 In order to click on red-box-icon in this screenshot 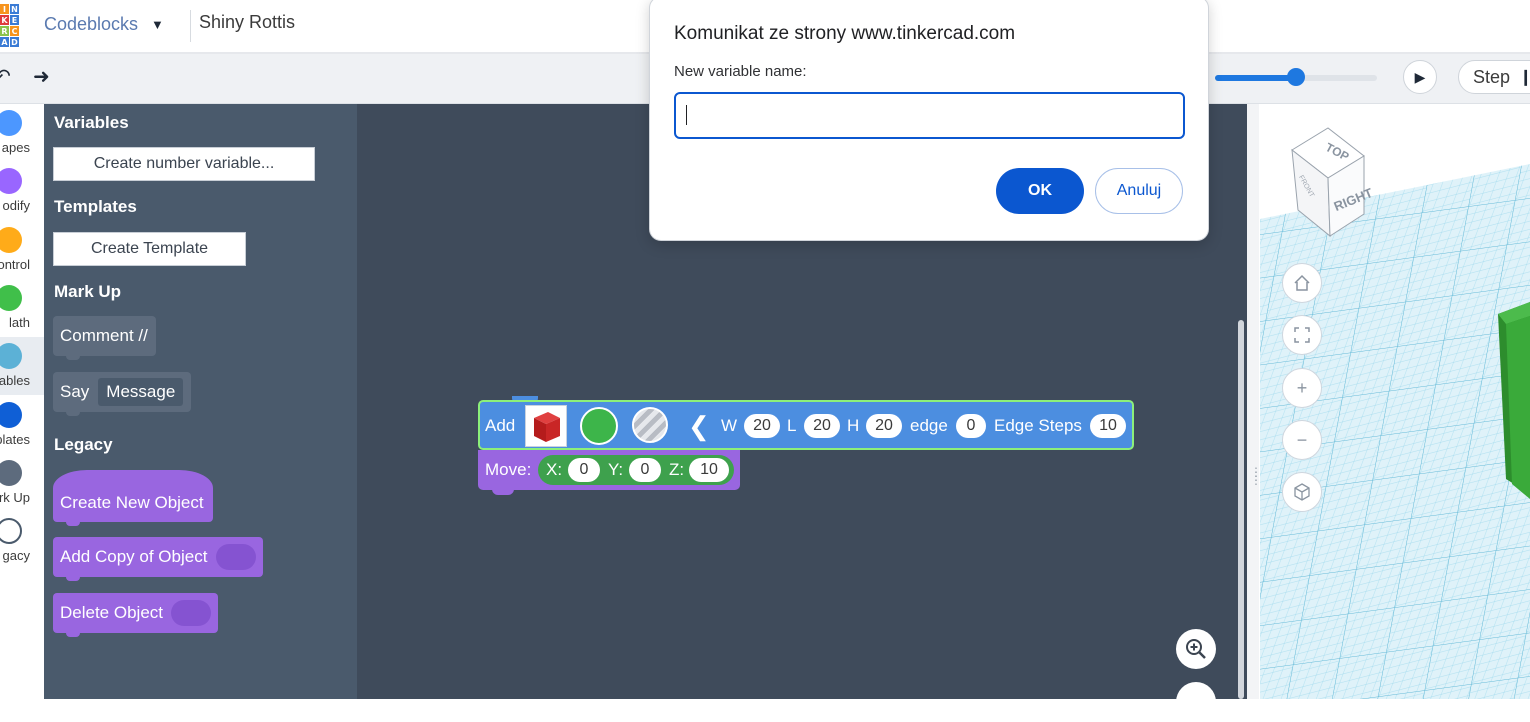, I will do `click(547, 427)`.